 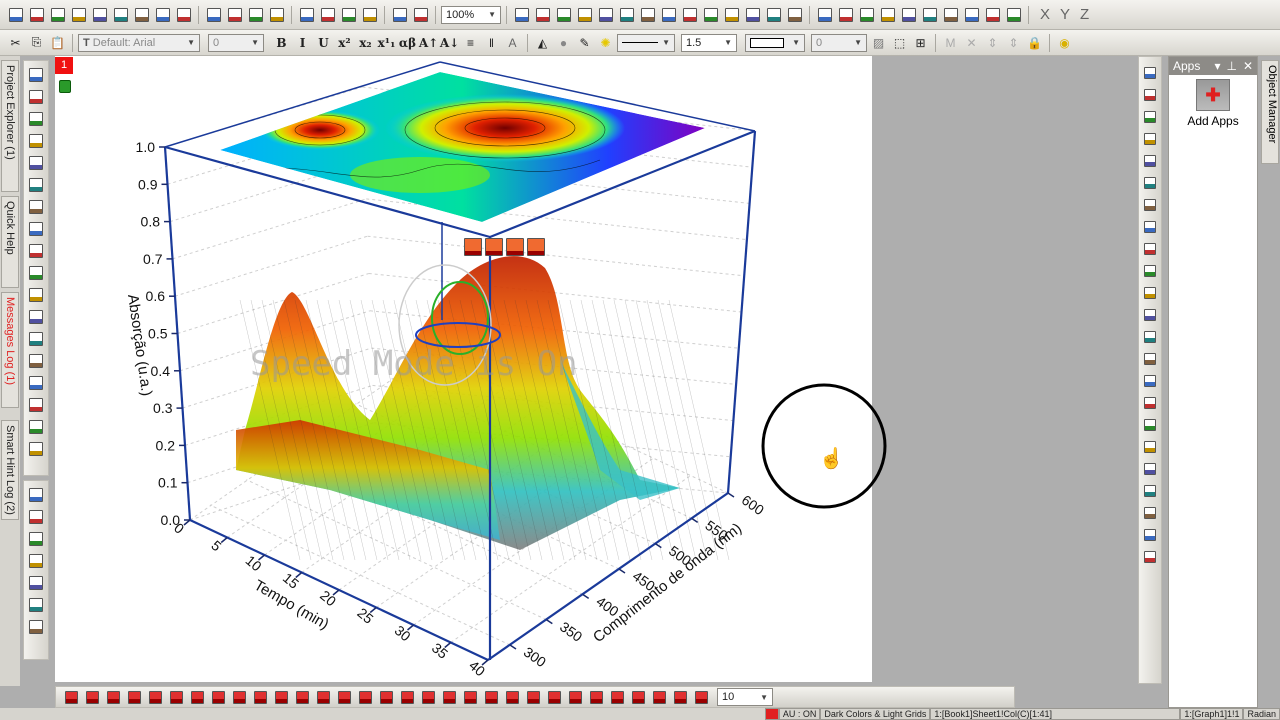 I want to click on distribute-icon, so click(x=1150, y=380).